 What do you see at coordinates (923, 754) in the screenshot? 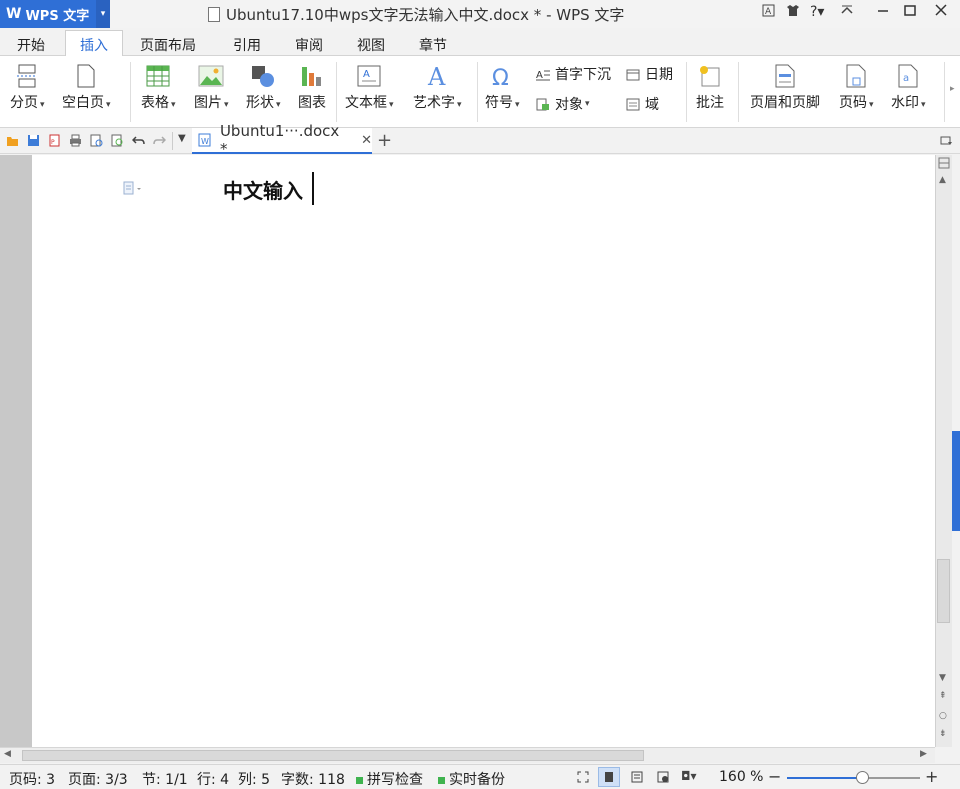
I see `scroll-right-icon: ▶` at bounding box center [923, 754].